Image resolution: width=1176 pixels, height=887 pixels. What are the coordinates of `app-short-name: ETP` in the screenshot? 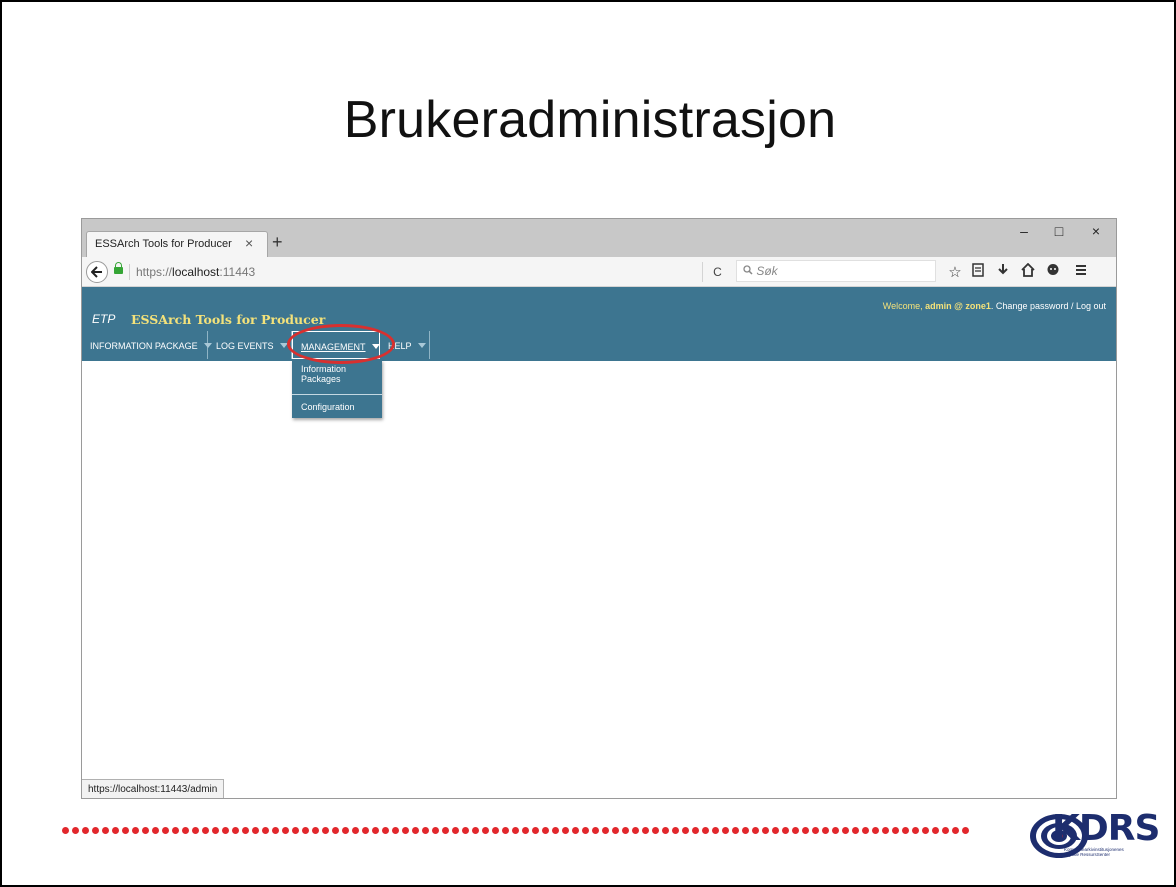 It's located at (104, 319).